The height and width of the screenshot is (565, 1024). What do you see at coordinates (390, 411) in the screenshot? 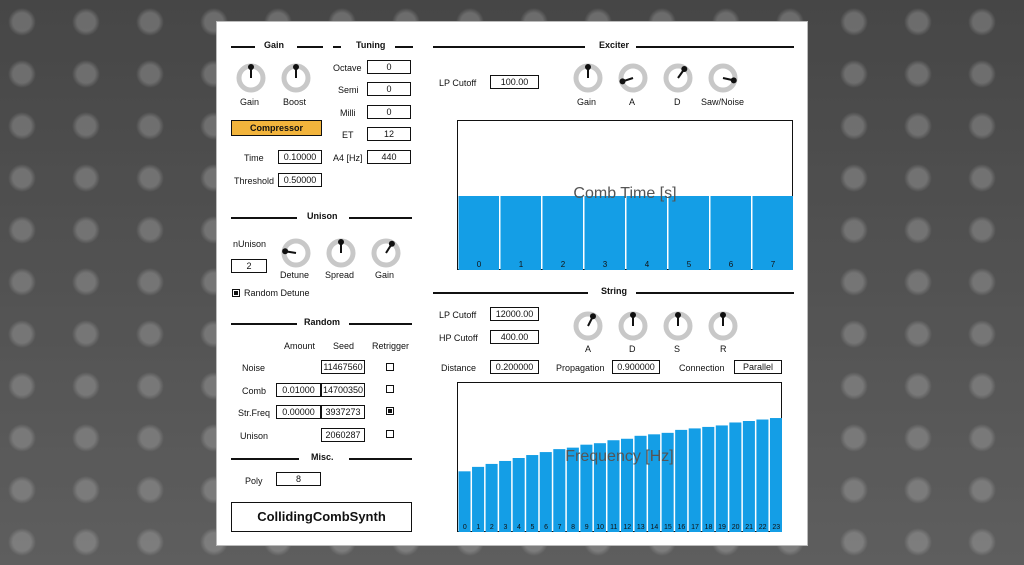
I see `strfreq-retrigger-checkbox` at bounding box center [390, 411].